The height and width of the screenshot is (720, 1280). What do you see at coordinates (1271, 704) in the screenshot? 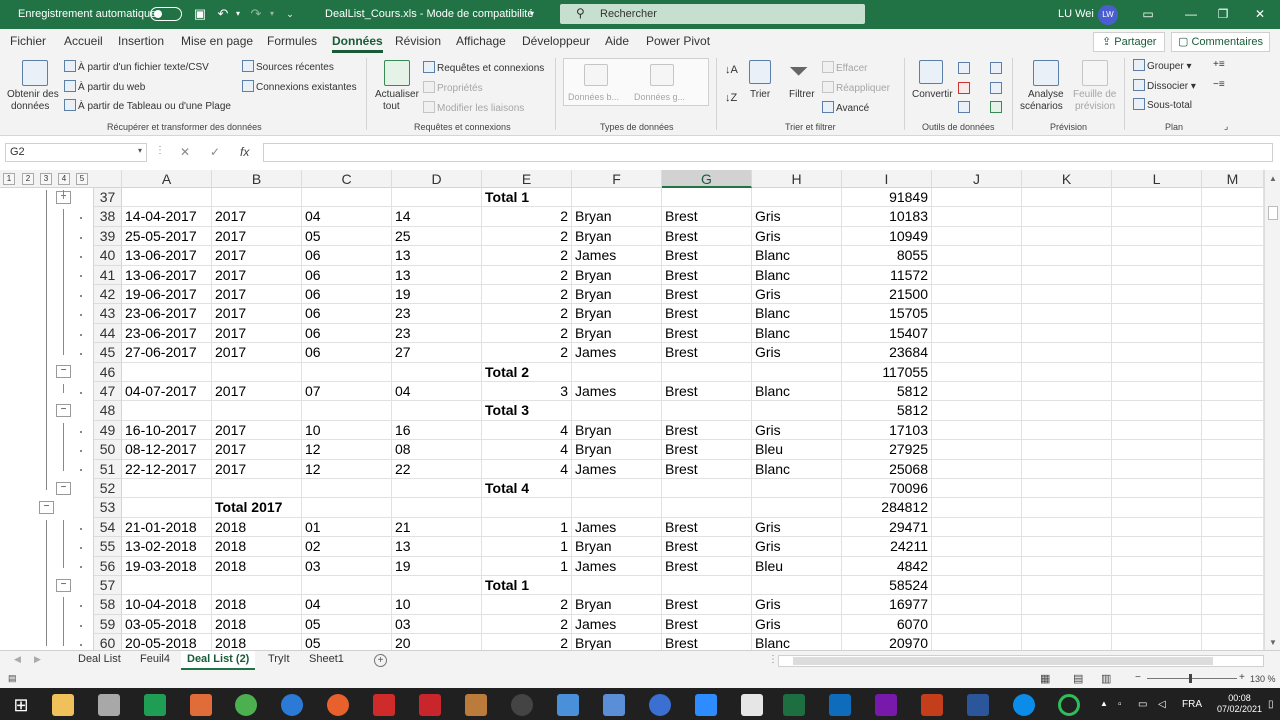
I see `notifications-icon: ▯` at bounding box center [1271, 704].